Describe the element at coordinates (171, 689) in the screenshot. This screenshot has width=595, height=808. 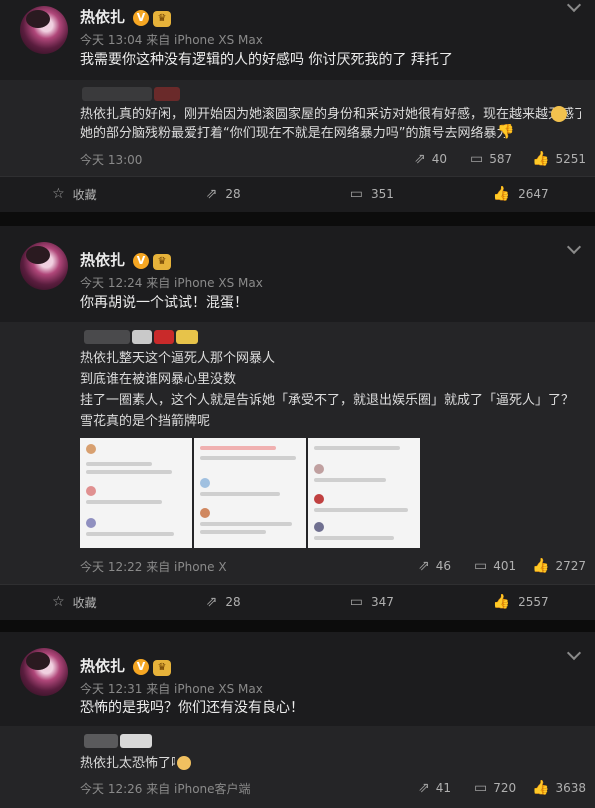
I see `post-meta: 今天 12:31 来自 iPhone XS Max` at that location.